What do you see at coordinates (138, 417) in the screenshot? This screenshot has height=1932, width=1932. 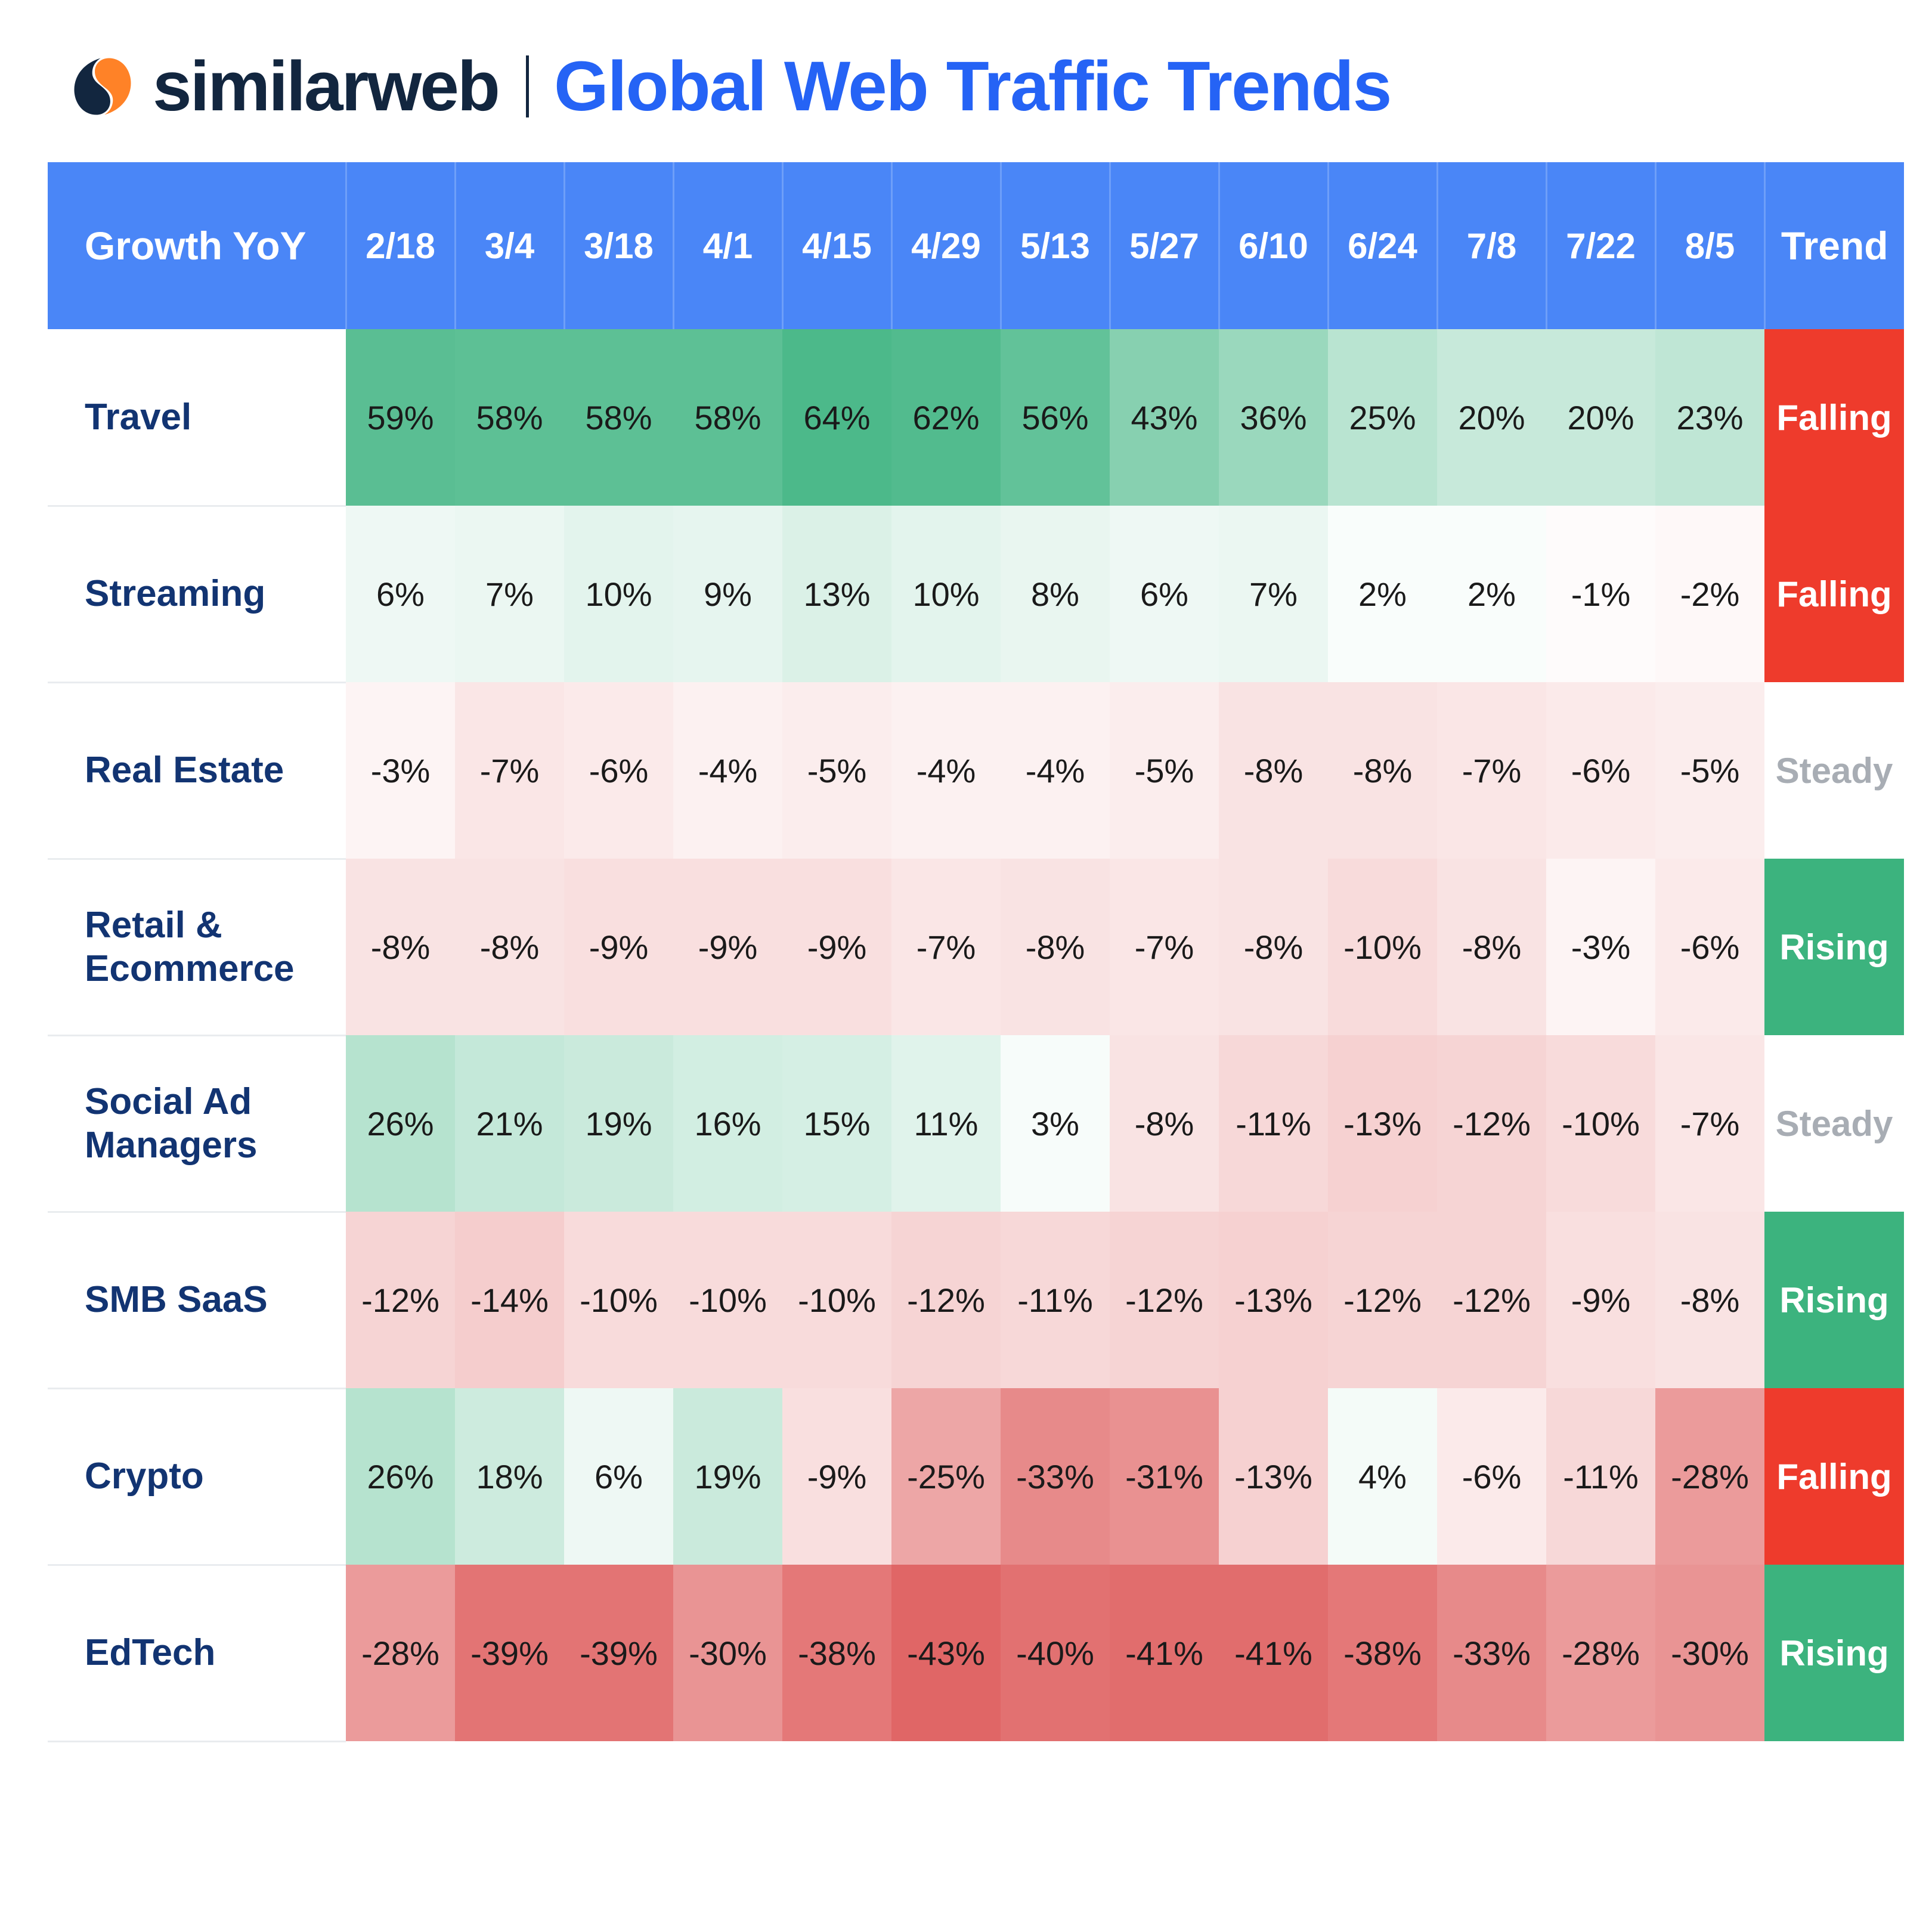 I see `row-label-text: Travel` at bounding box center [138, 417].